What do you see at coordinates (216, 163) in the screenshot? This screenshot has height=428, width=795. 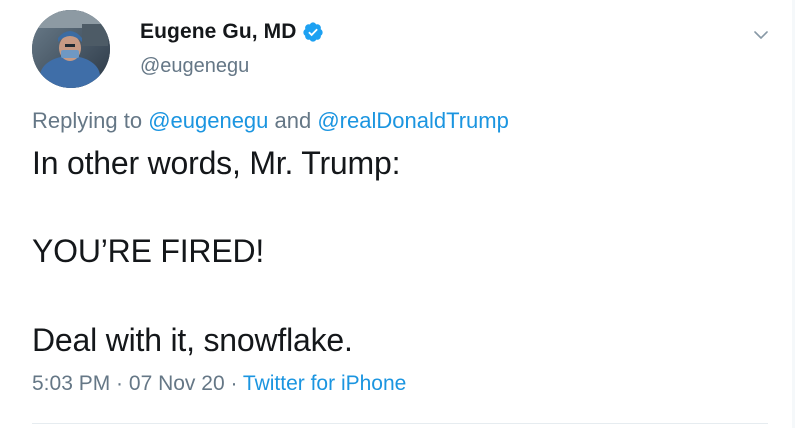 I see `tweet-text-line-1: In other words, Mr. Trump:` at bounding box center [216, 163].